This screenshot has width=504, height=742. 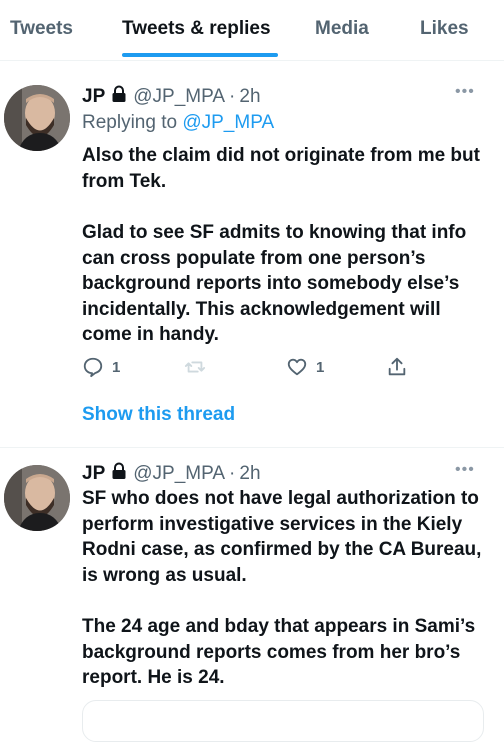 What do you see at coordinates (158, 415) in the screenshot?
I see `show-this-thread-link: Show this thread` at bounding box center [158, 415].